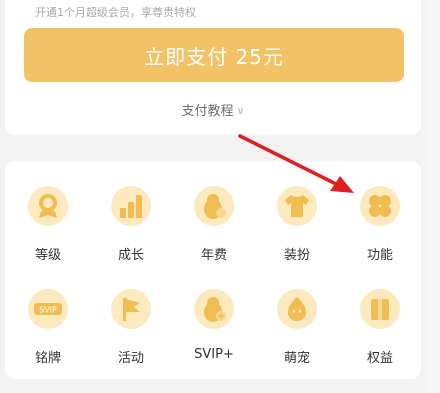 The width and height of the screenshot is (440, 393). I want to click on menu-item-label: 权益, so click(379, 358).